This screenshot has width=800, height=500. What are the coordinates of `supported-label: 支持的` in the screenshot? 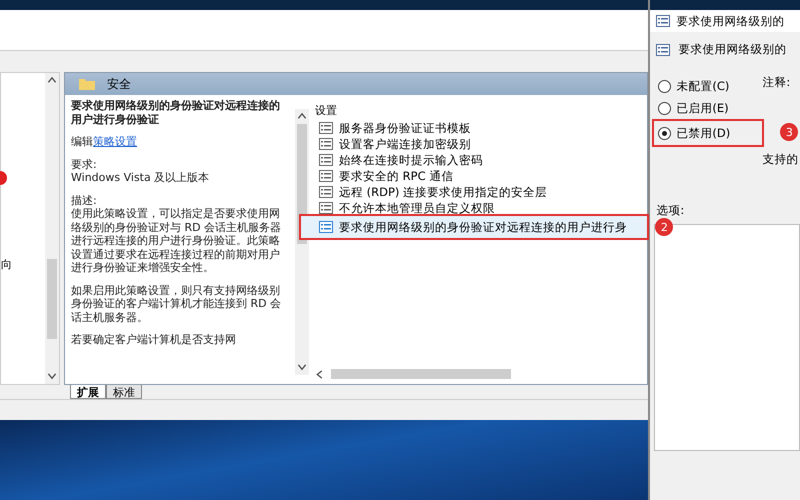 It's located at (781, 159).